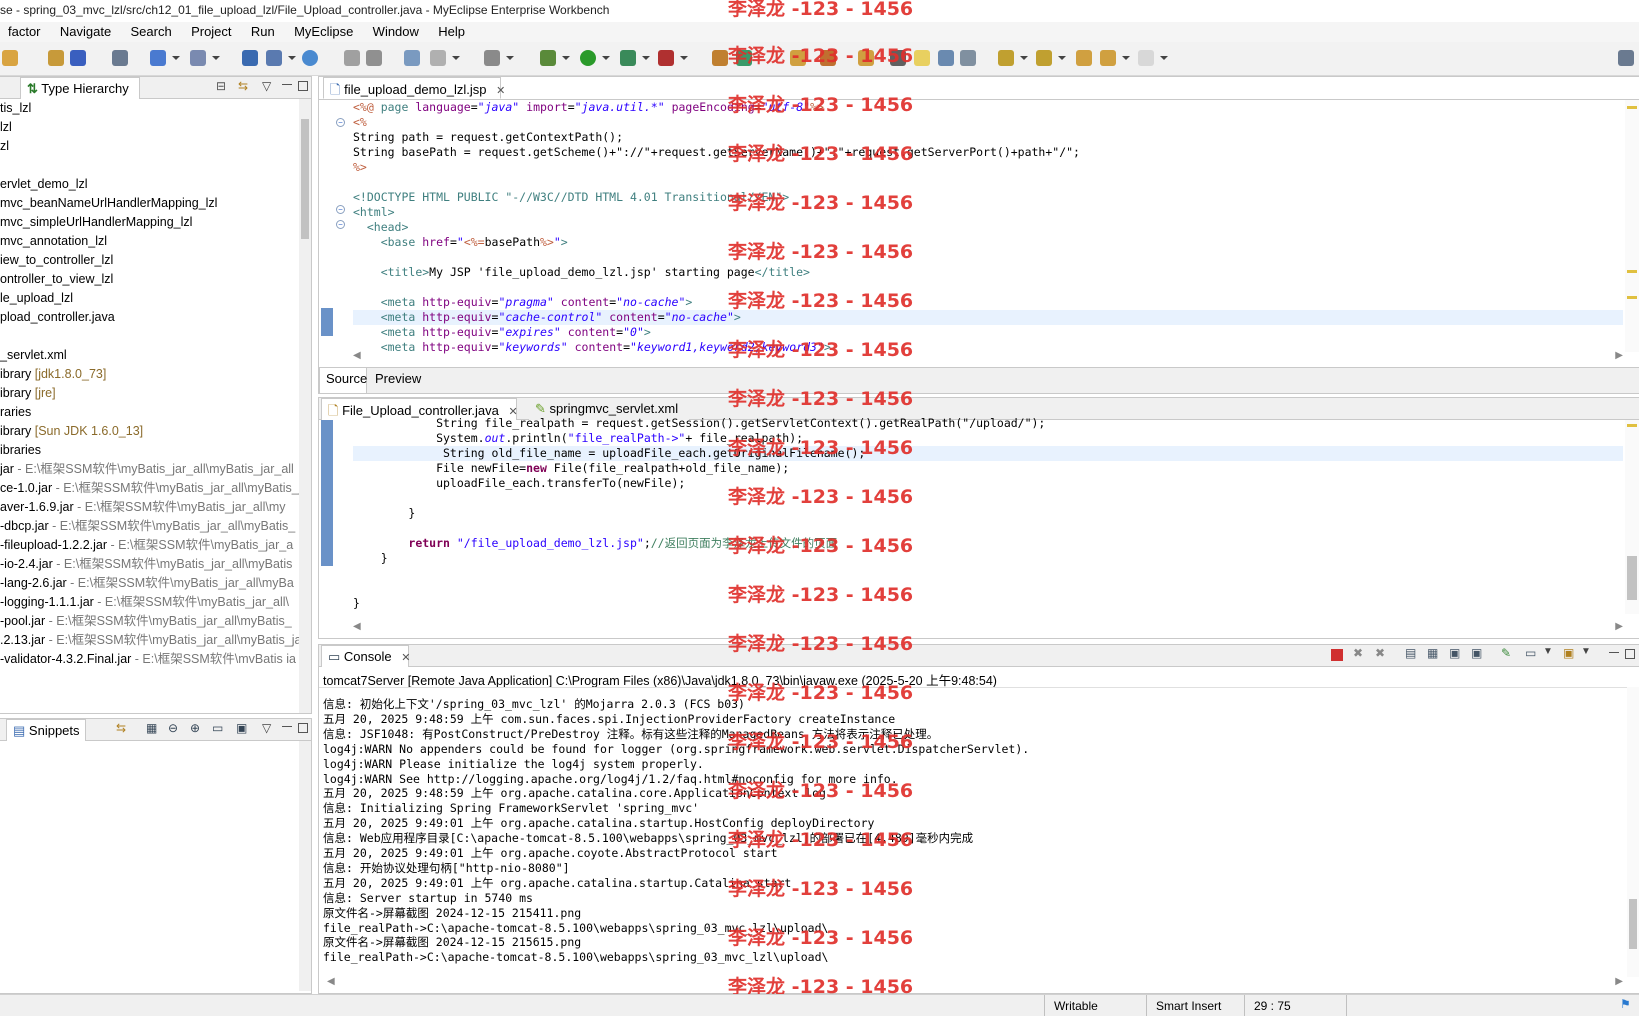 This screenshot has width=1639, height=1016. What do you see at coordinates (365, 656) in the screenshot?
I see `tab-console: ▭ Console ✕` at bounding box center [365, 656].